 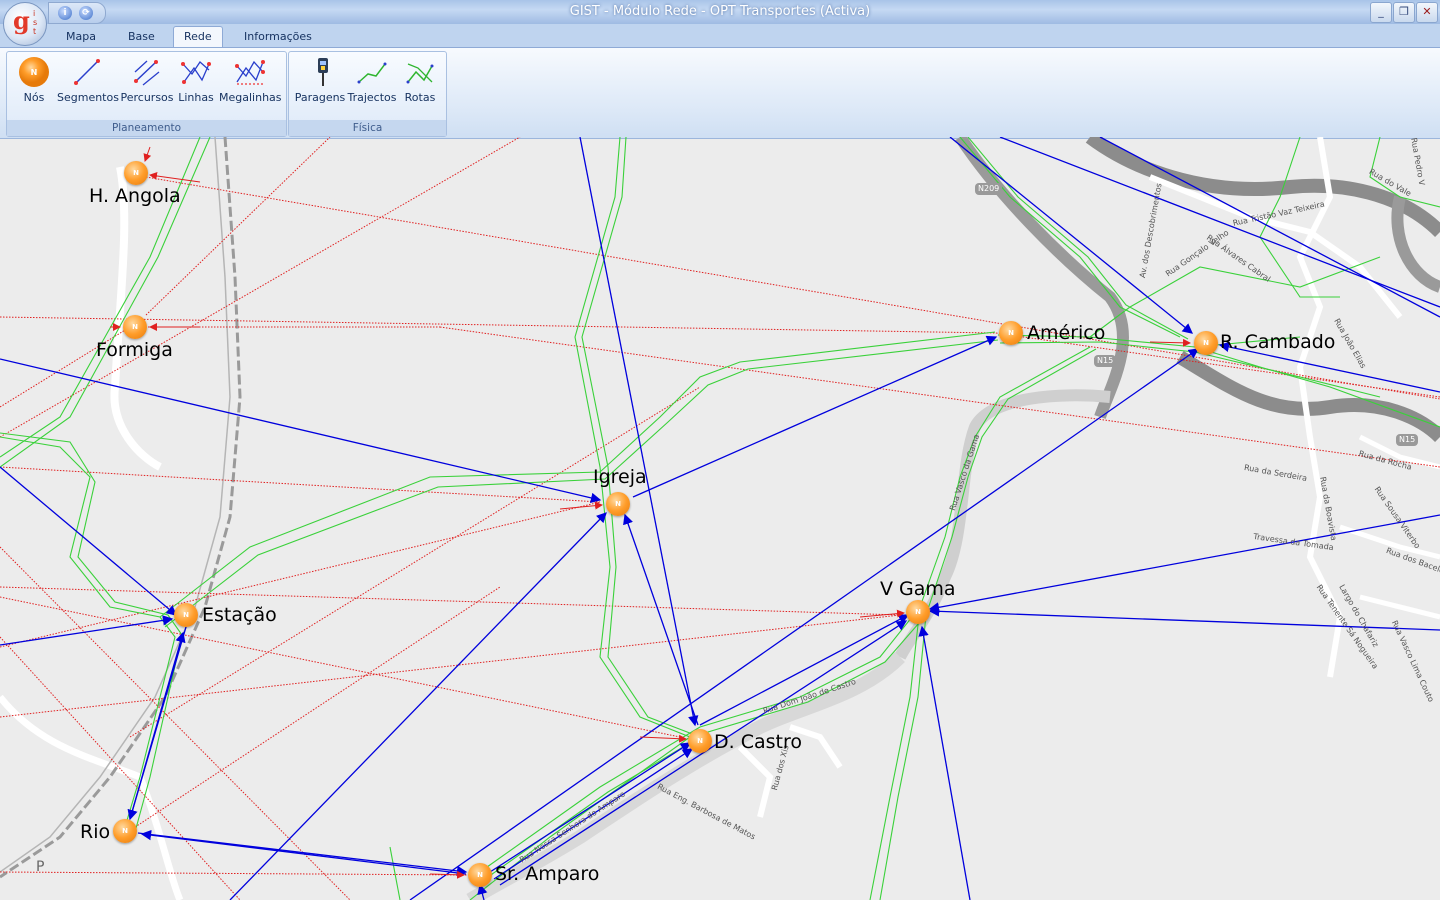 I want to click on maximize-button: ❐, so click(x=1404, y=12).